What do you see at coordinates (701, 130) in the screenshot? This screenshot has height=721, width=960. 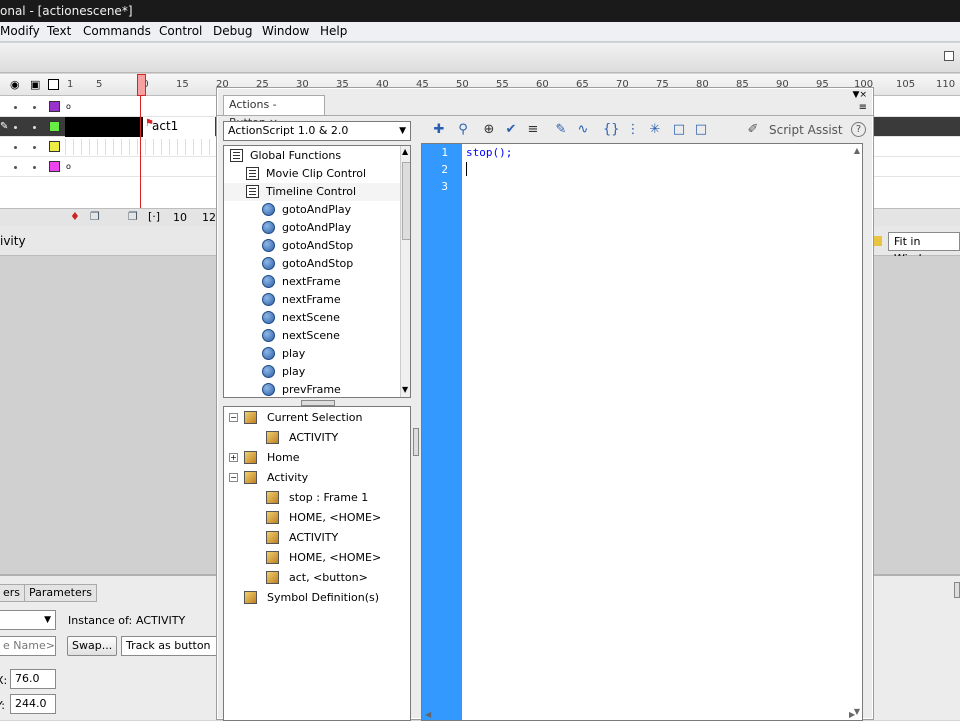 I see `apply-line-comment-icon: □` at bounding box center [701, 130].